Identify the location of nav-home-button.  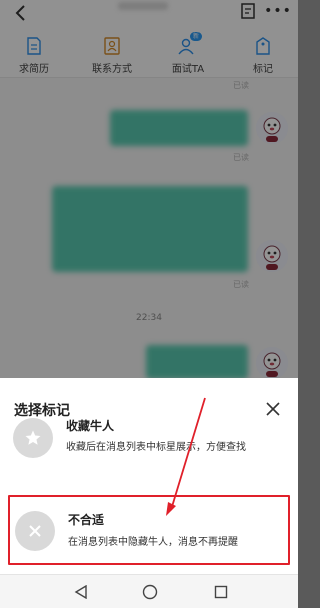
(150, 592).